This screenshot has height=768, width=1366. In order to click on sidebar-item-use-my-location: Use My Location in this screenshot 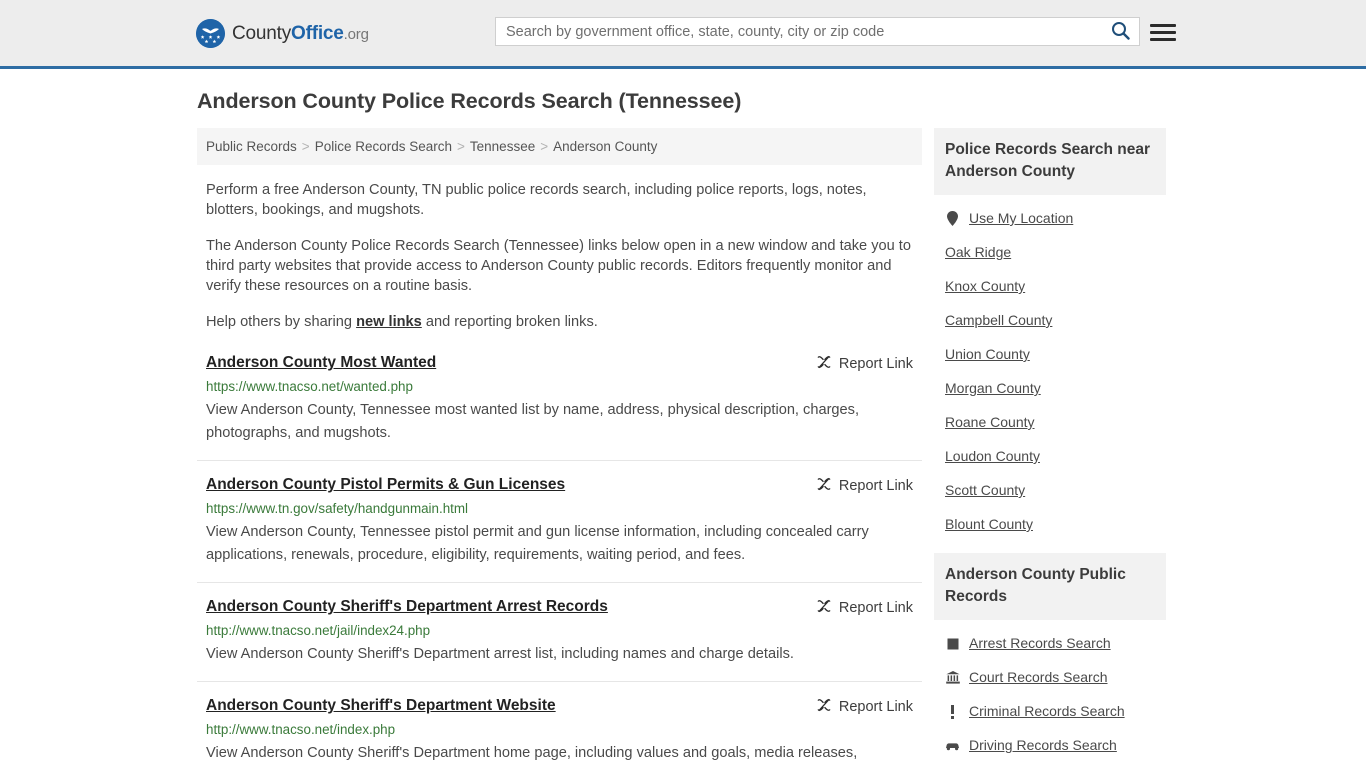, I will do `click(1050, 218)`.